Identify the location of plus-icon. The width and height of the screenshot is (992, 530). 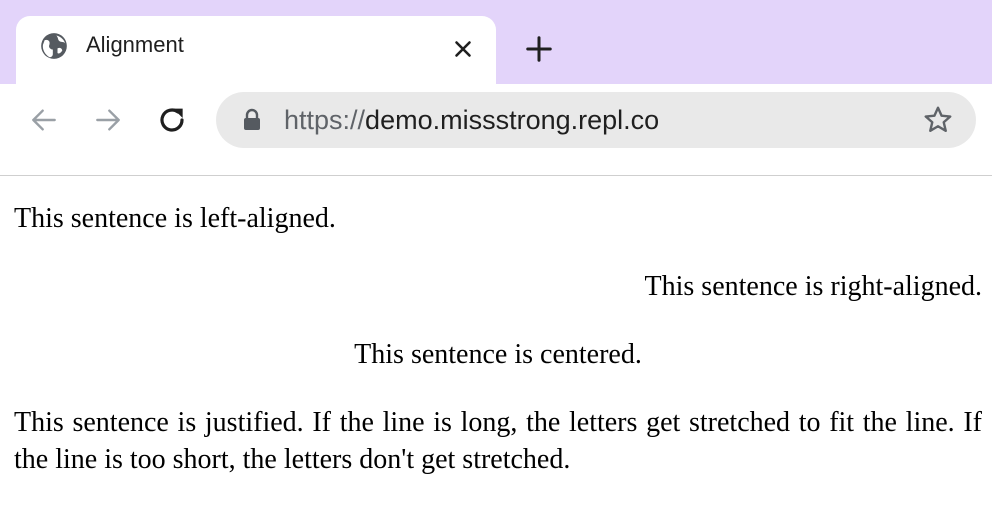
(539, 49).